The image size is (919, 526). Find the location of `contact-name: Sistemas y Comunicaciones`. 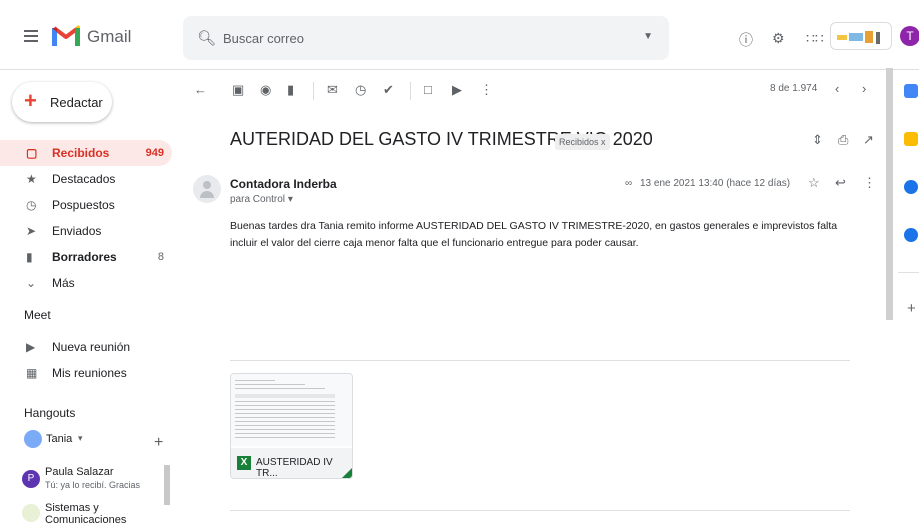

contact-name: Sistemas y Comunicaciones is located at coordinates (86, 514).